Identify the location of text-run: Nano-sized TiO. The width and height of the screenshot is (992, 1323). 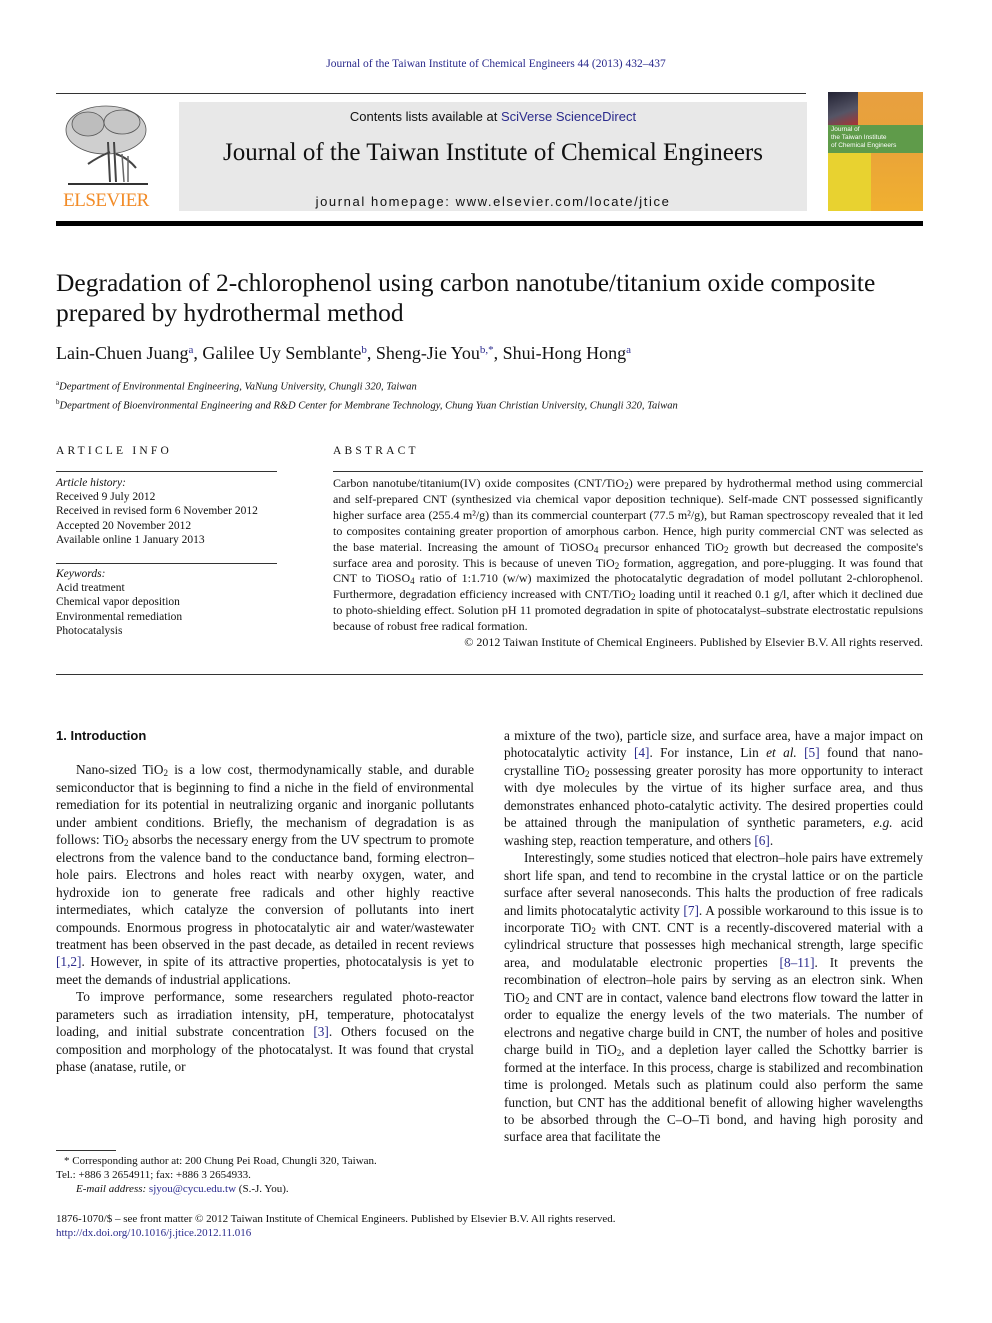
(120, 770).